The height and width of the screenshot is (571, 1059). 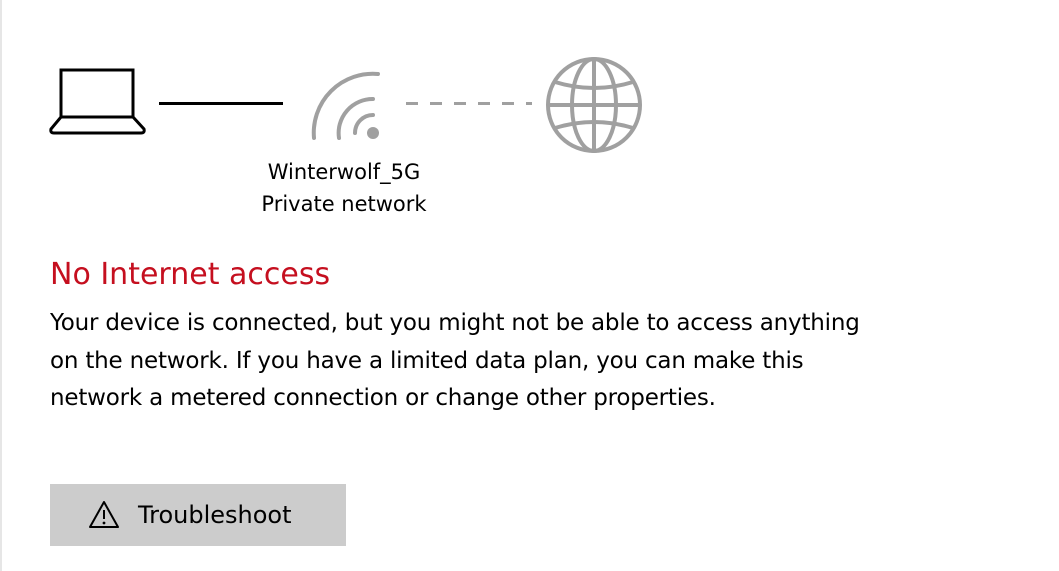 What do you see at coordinates (104, 515) in the screenshot?
I see `warning-icon` at bounding box center [104, 515].